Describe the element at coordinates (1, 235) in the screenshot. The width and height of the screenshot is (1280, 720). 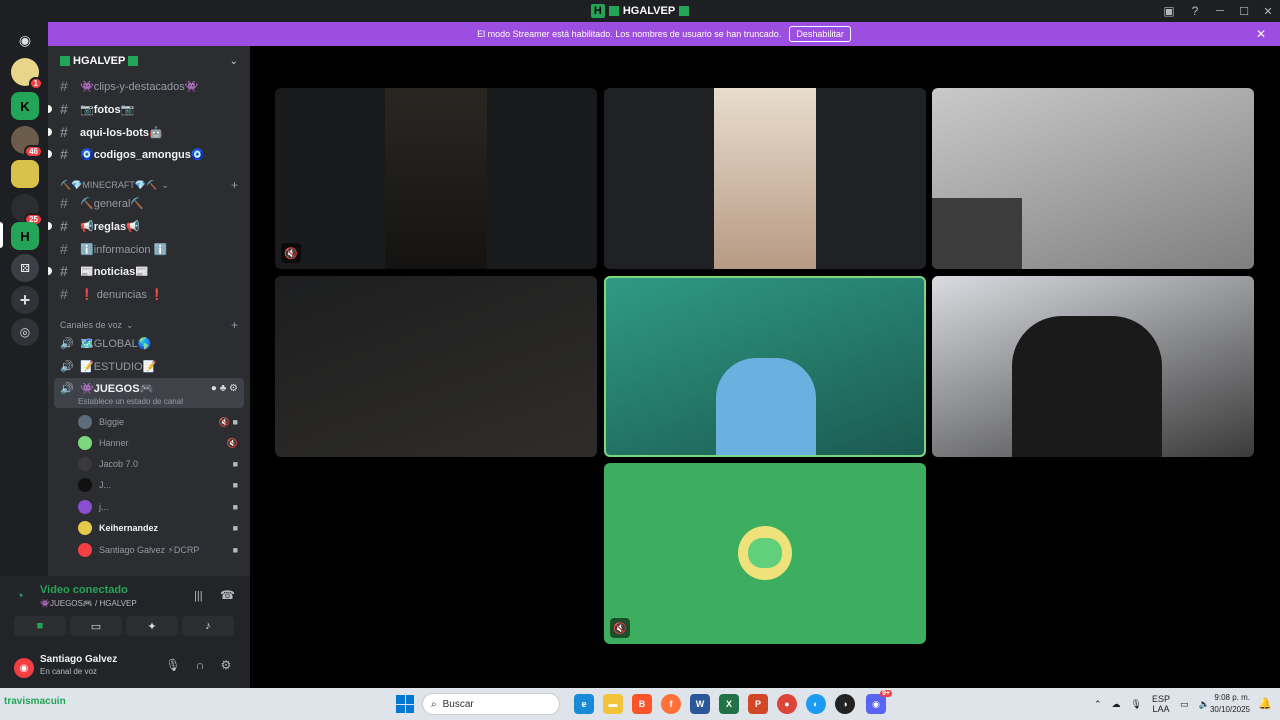
I see `selected-server-pill` at that location.